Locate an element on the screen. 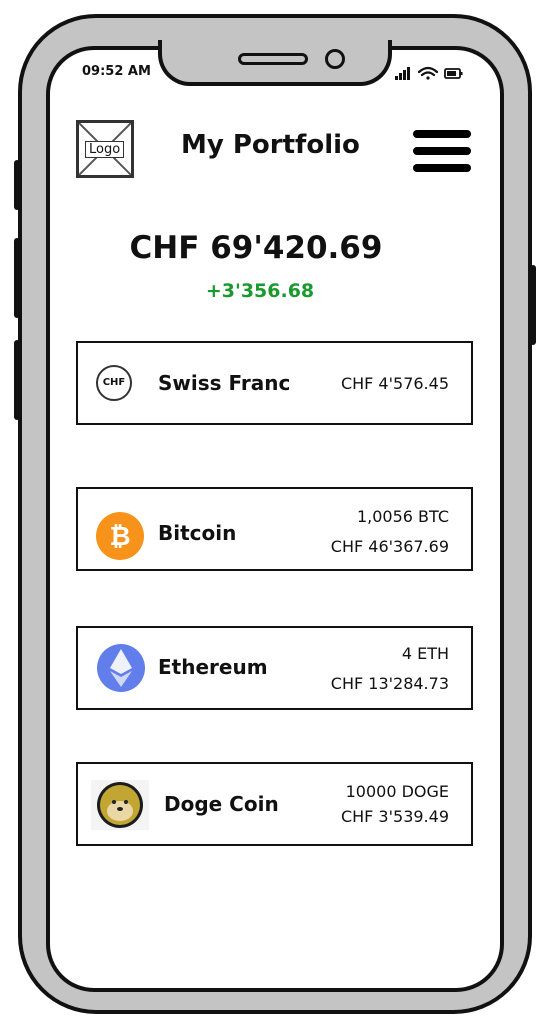 The height and width of the screenshot is (1029, 550). status-time: 09:52 AM is located at coordinates (116, 71).